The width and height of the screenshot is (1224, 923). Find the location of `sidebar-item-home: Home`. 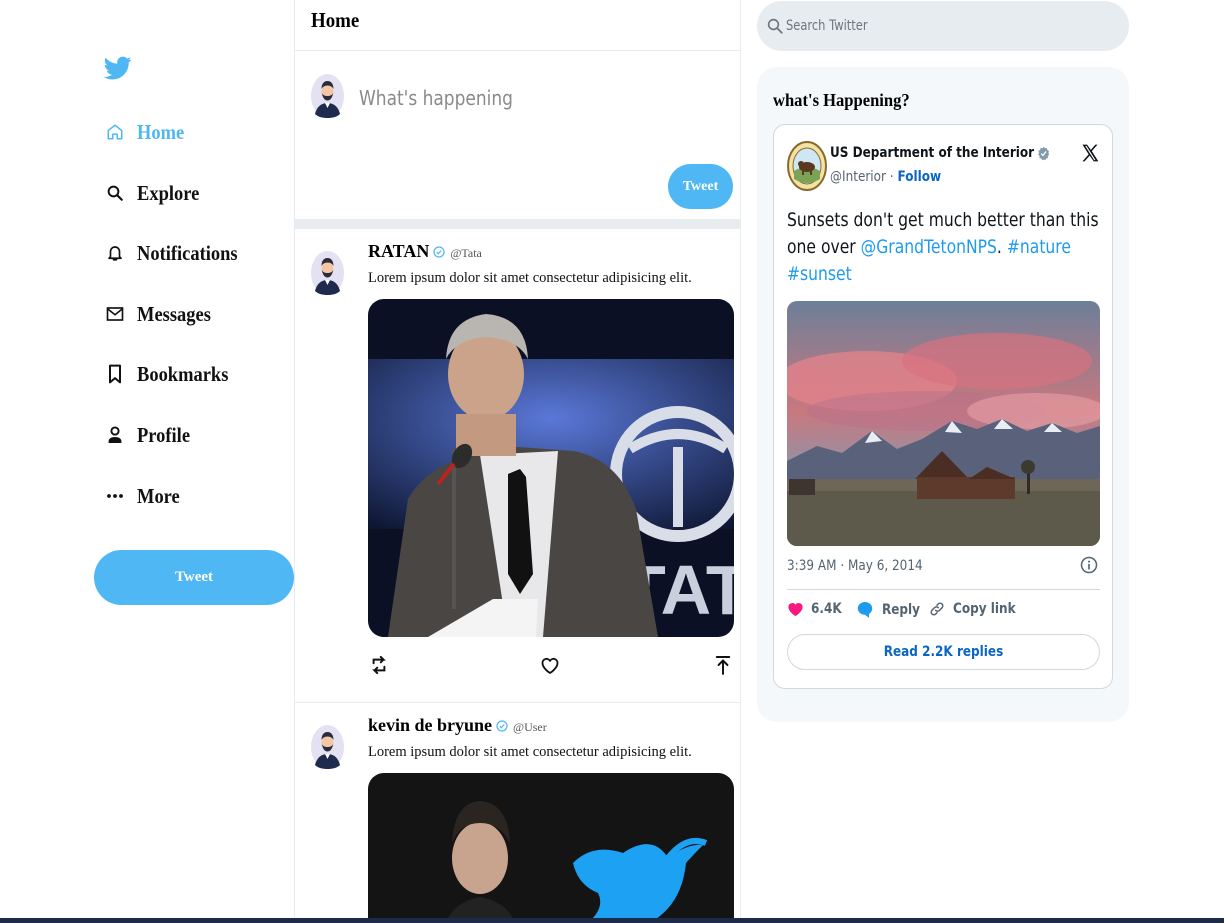

sidebar-item-home: Home is located at coordinates (148, 132).